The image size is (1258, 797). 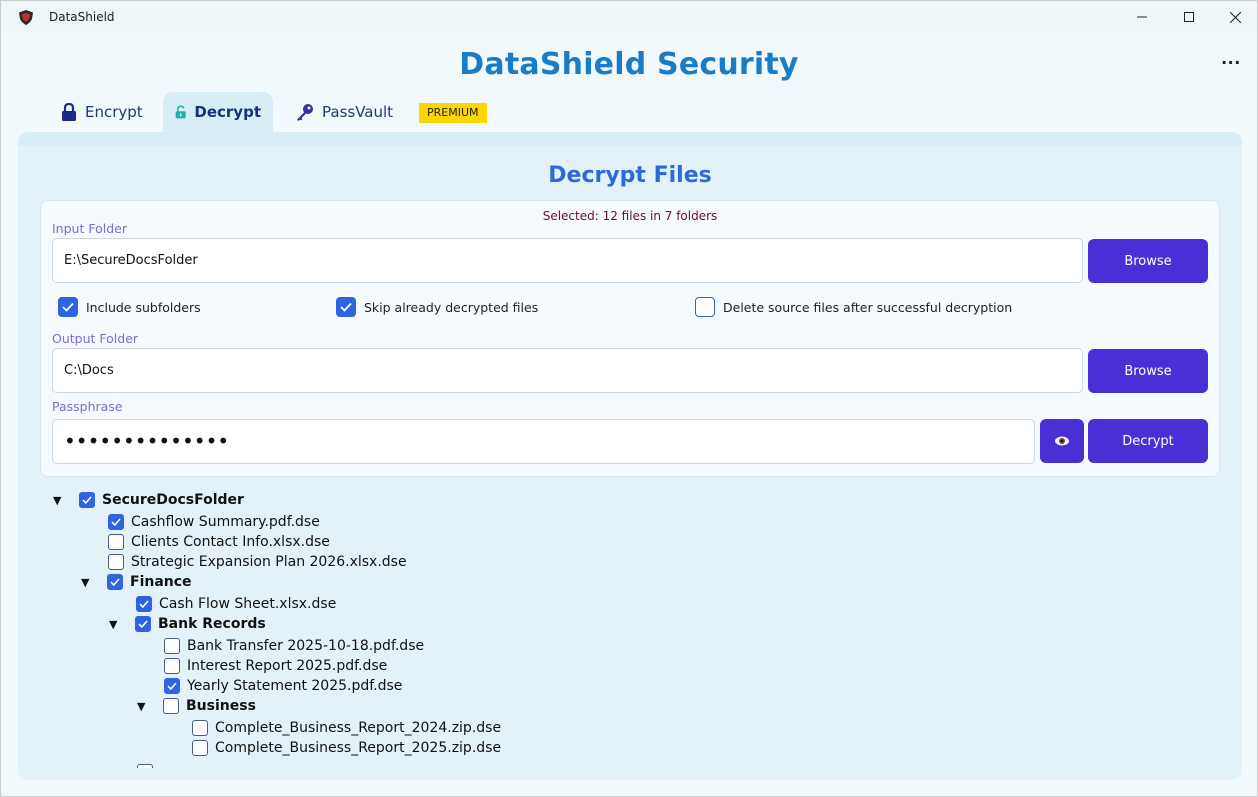 I want to click on tab-label: Decrypt, so click(x=227, y=112).